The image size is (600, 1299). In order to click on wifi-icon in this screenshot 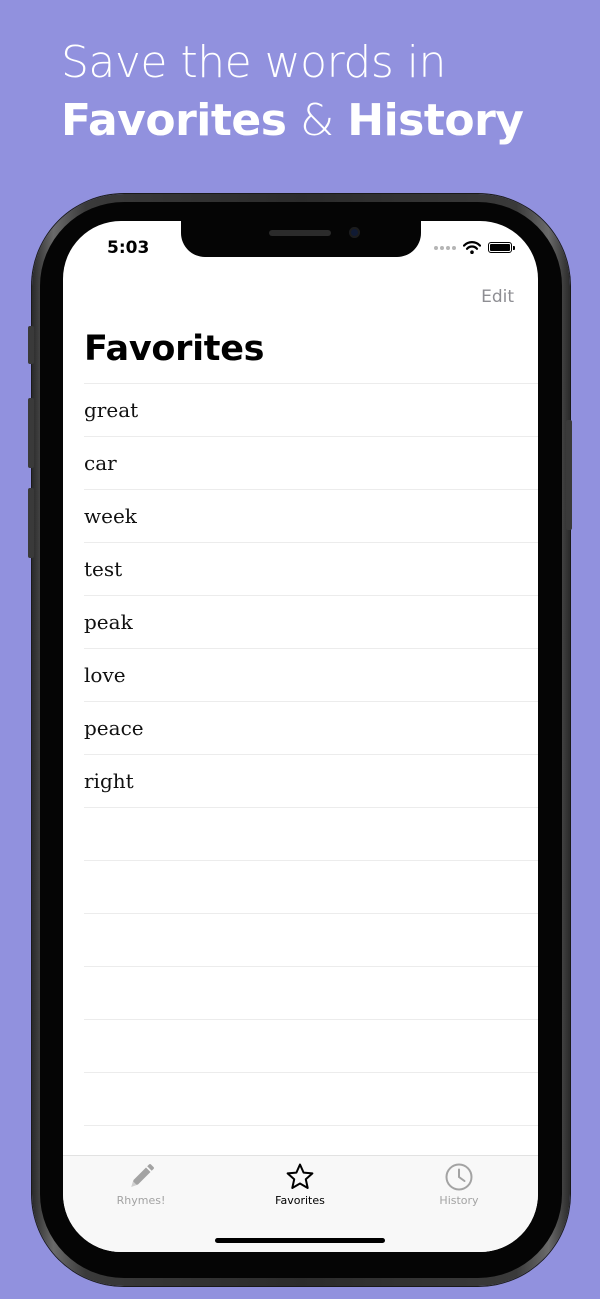, I will do `click(472, 247)`.